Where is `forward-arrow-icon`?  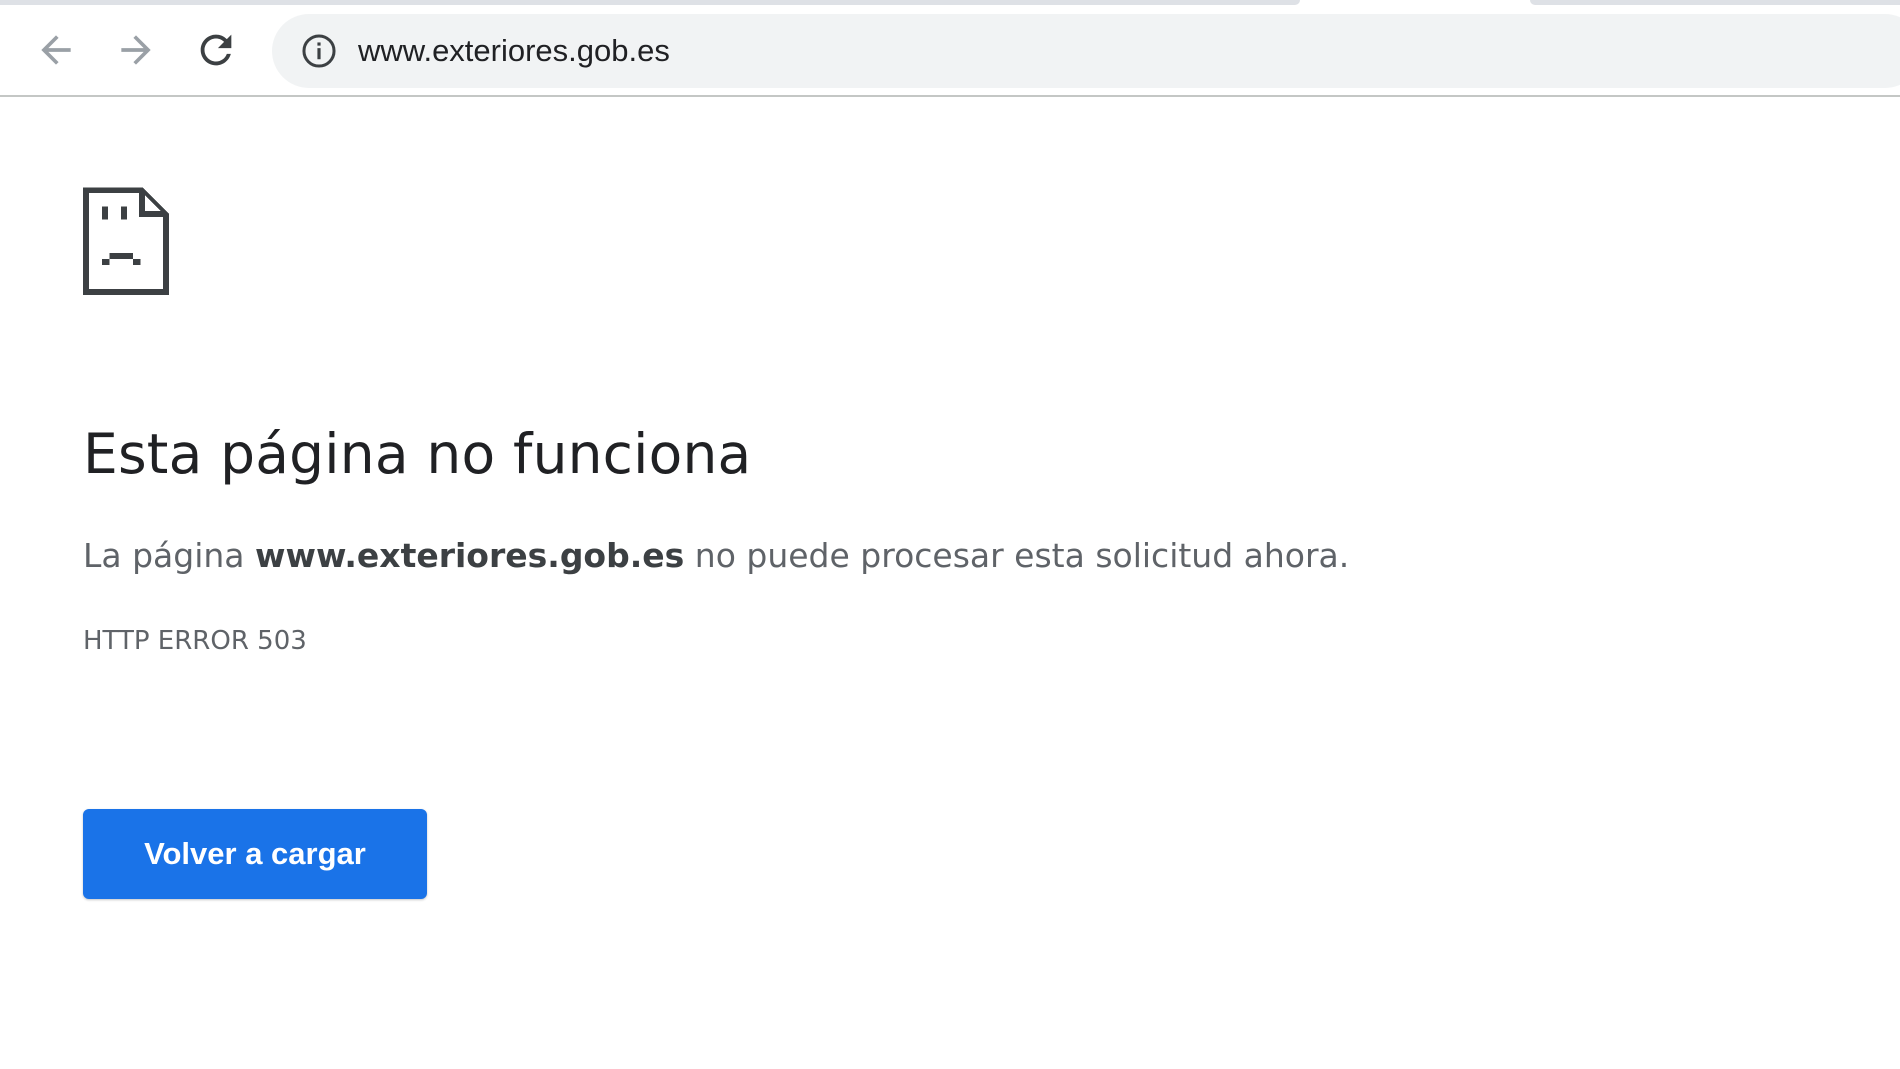
forward-arrow-icon is located at coordinates (136, 50).